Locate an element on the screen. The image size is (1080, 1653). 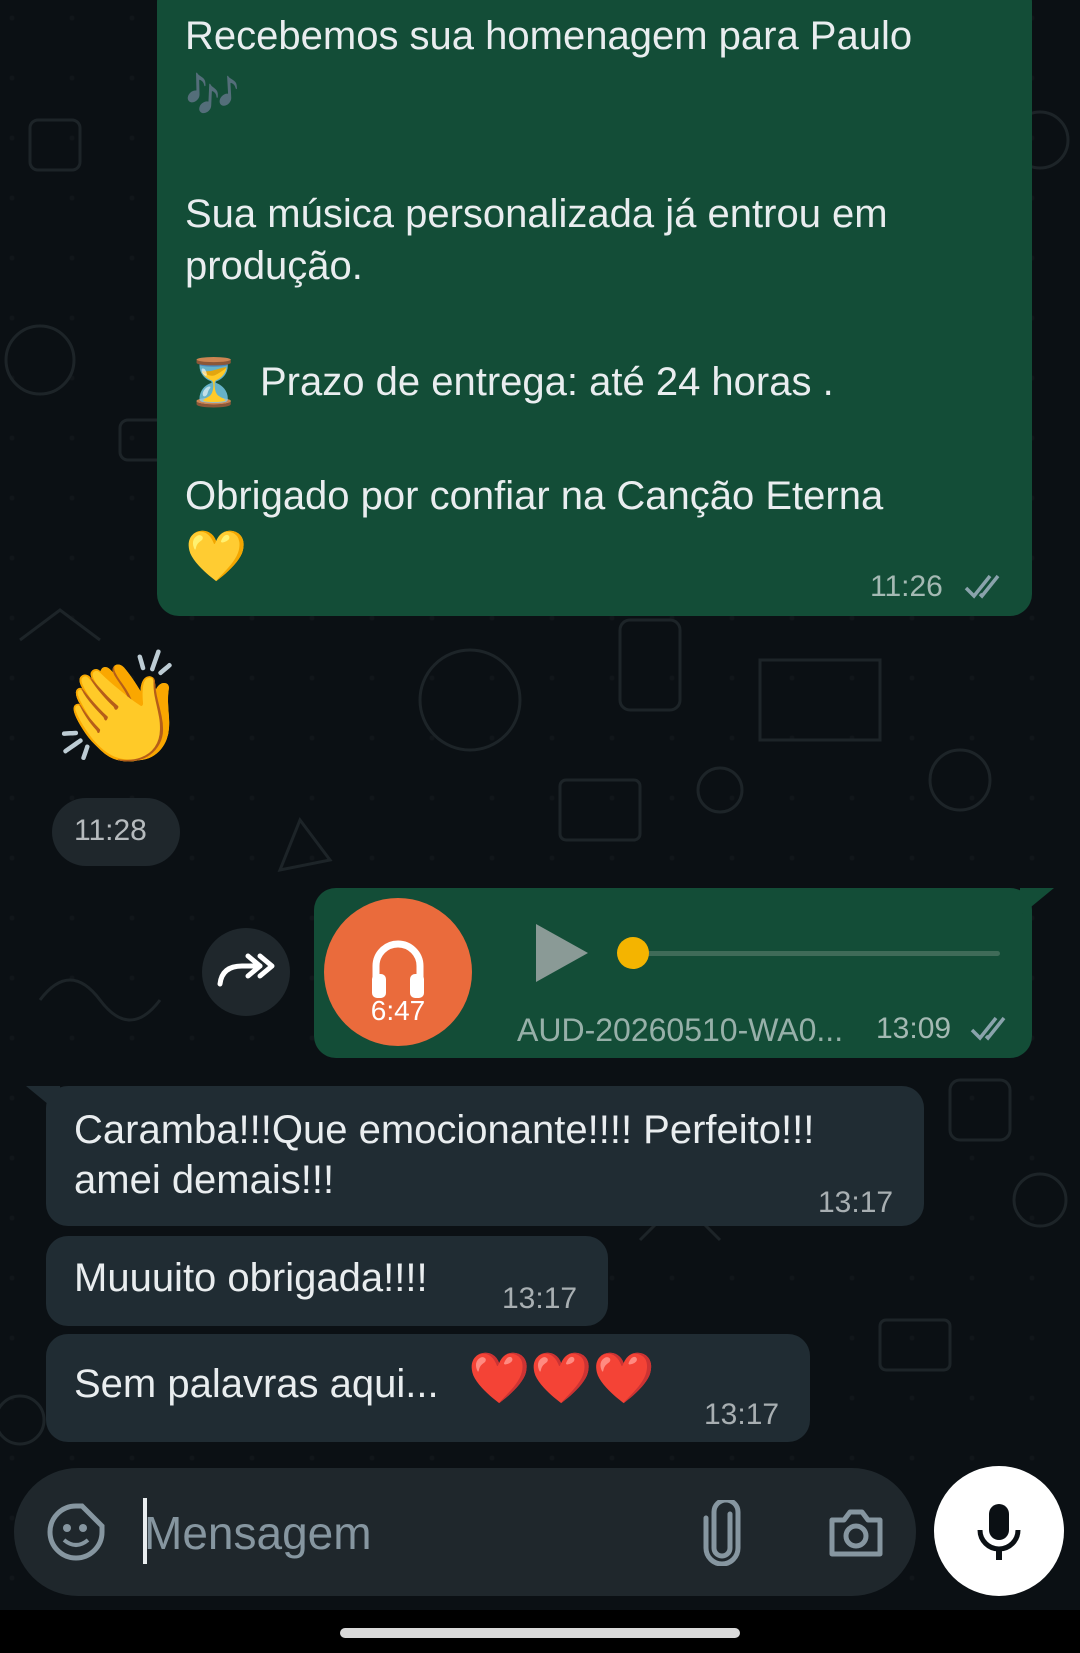
audio-progress-track is located at coordinates (816, 953).